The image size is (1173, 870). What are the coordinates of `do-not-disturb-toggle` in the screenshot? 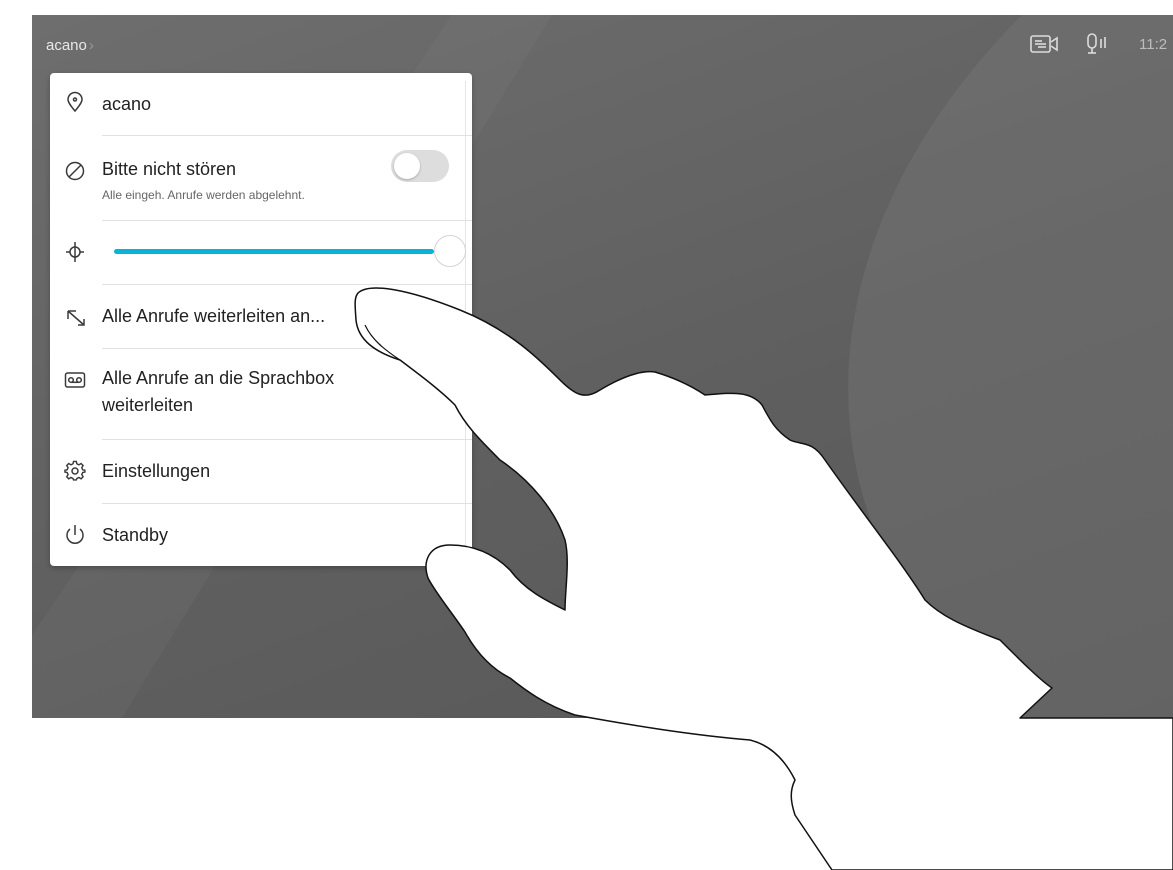 It's located at (420, 166).